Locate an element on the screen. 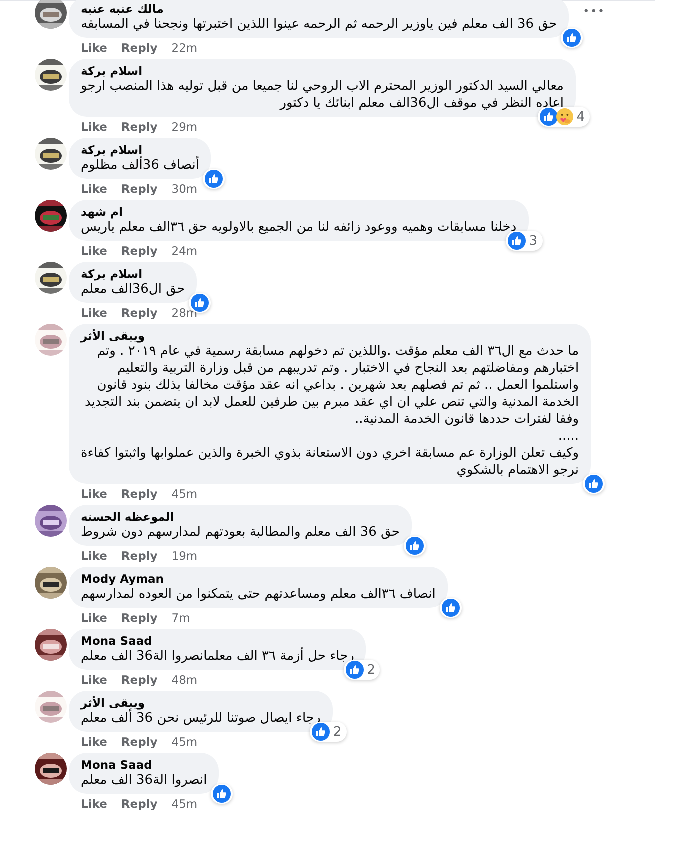 This screenshot has height=841, width=674. comment-text: انصروا الة36 الف معلم is located at coordinates (144, 780).